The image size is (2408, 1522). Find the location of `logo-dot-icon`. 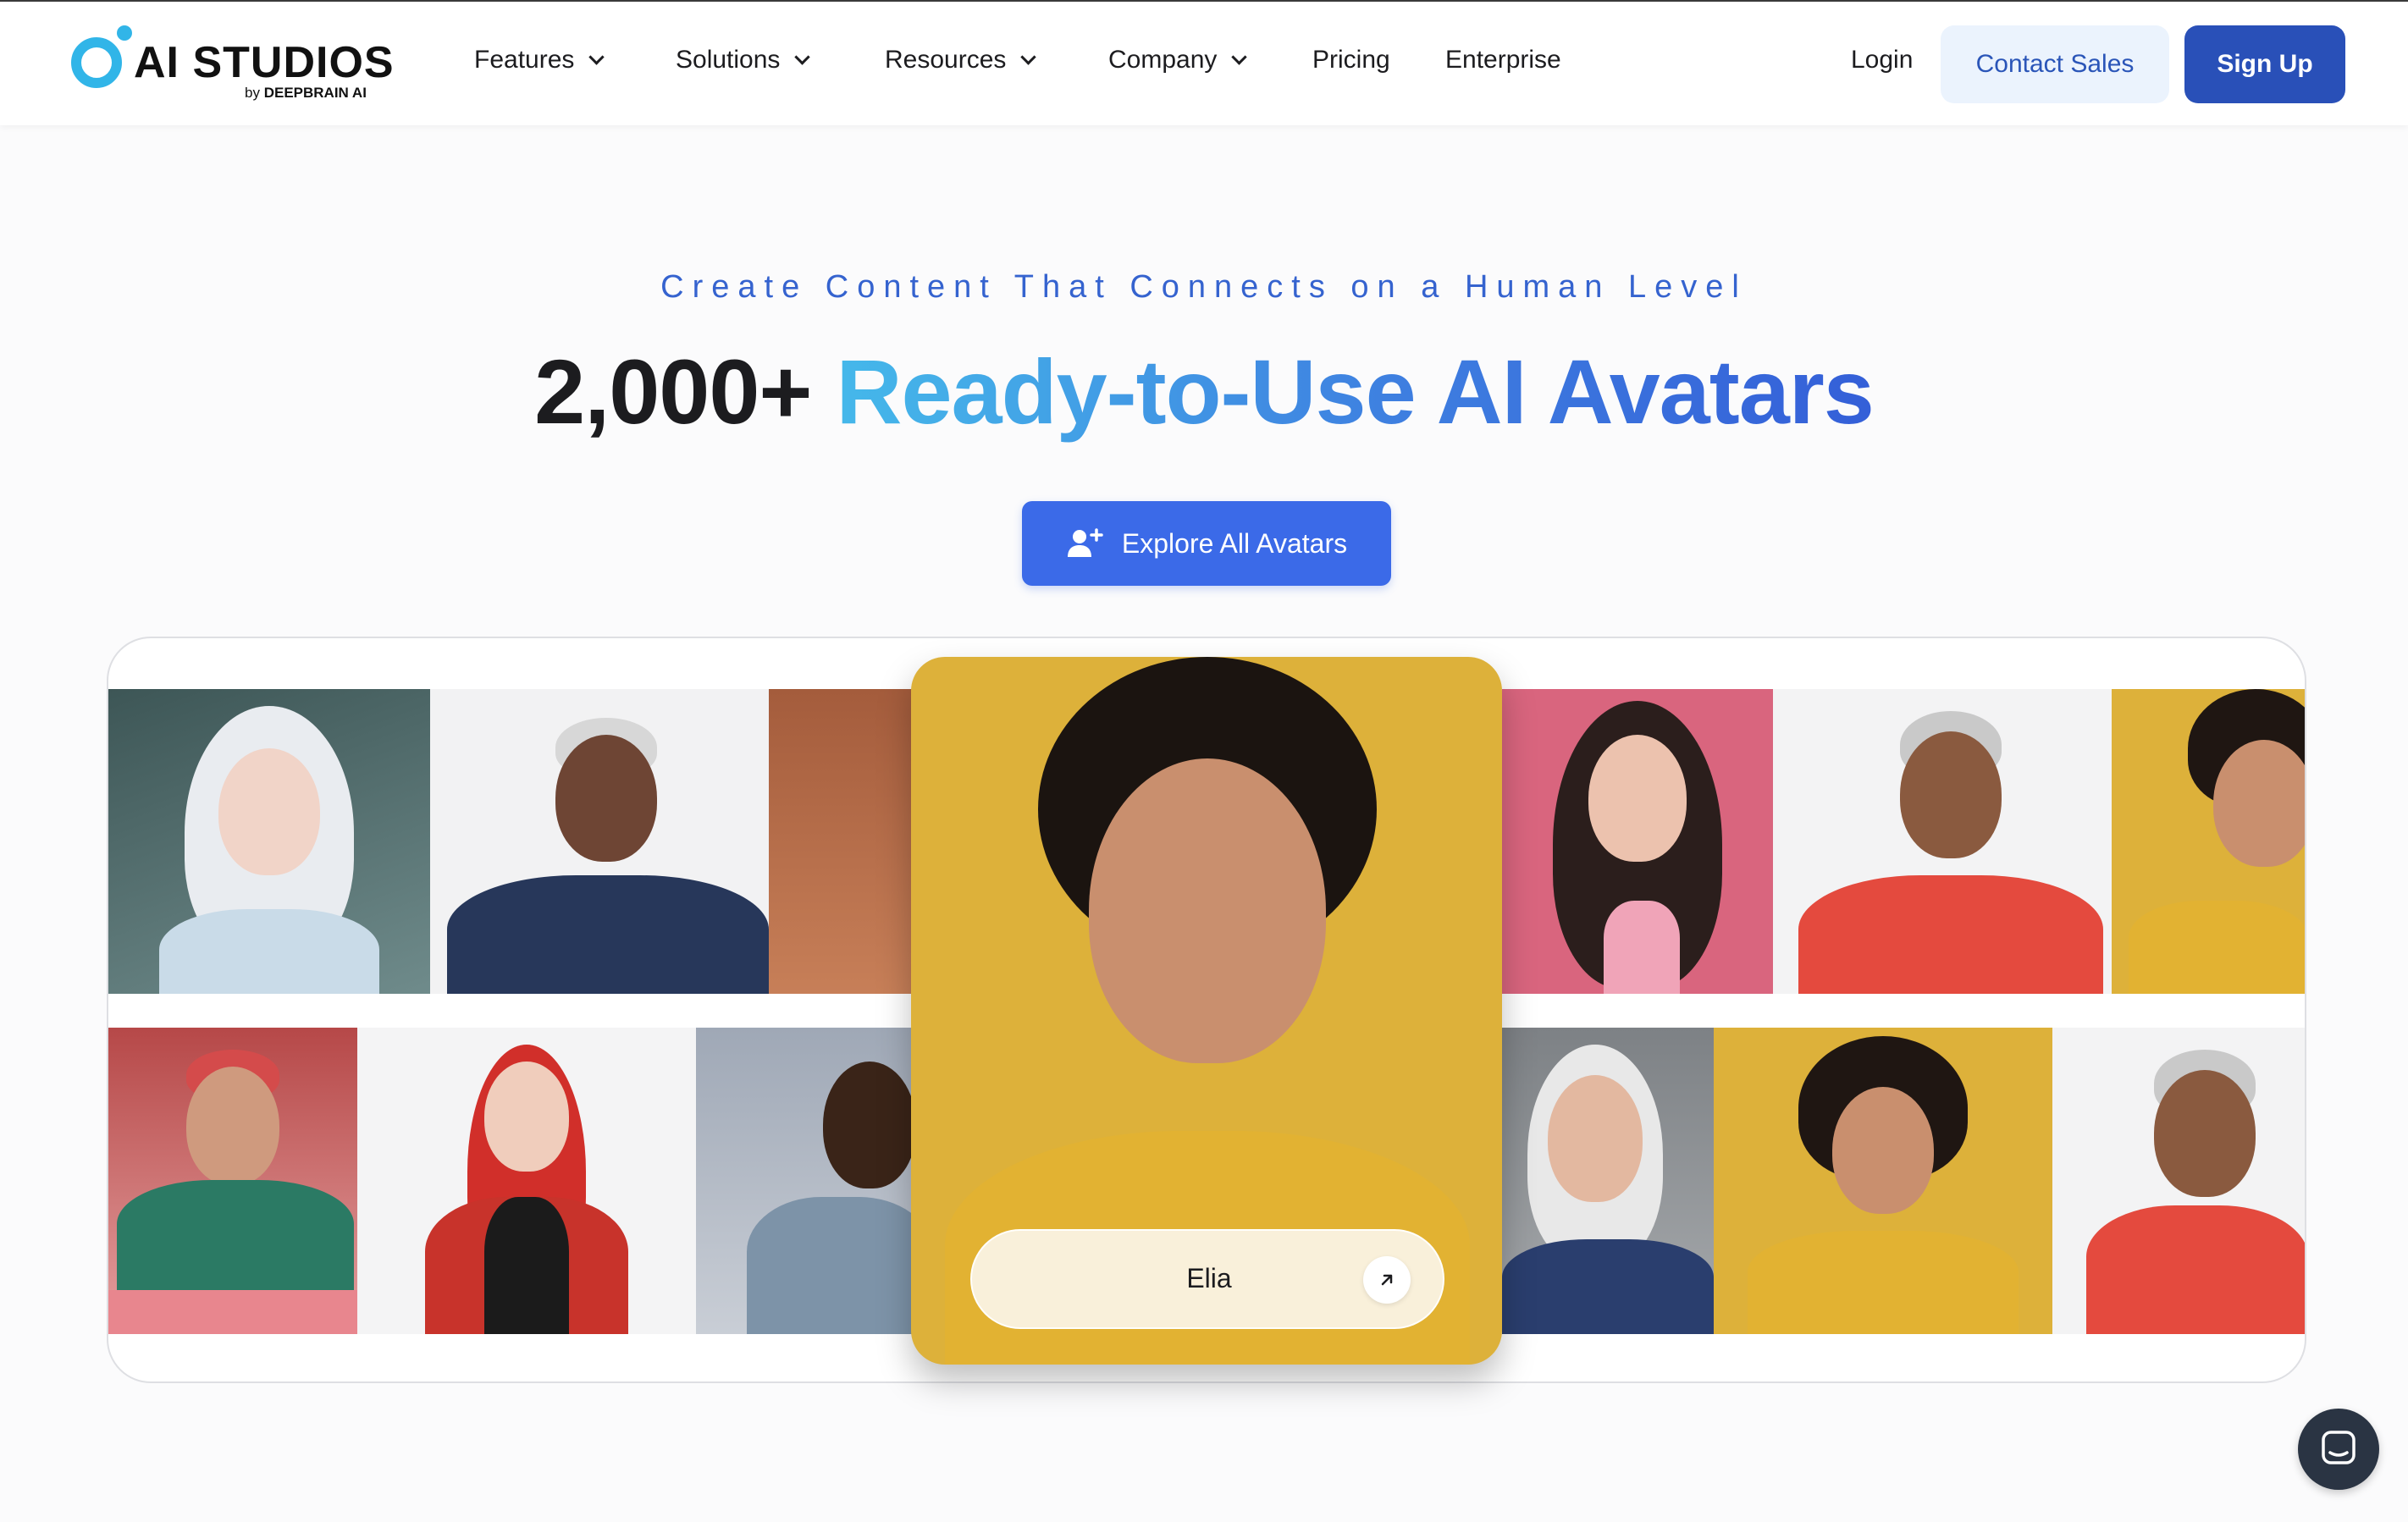

logo-dot-icon is located at coordinates (124, 33).